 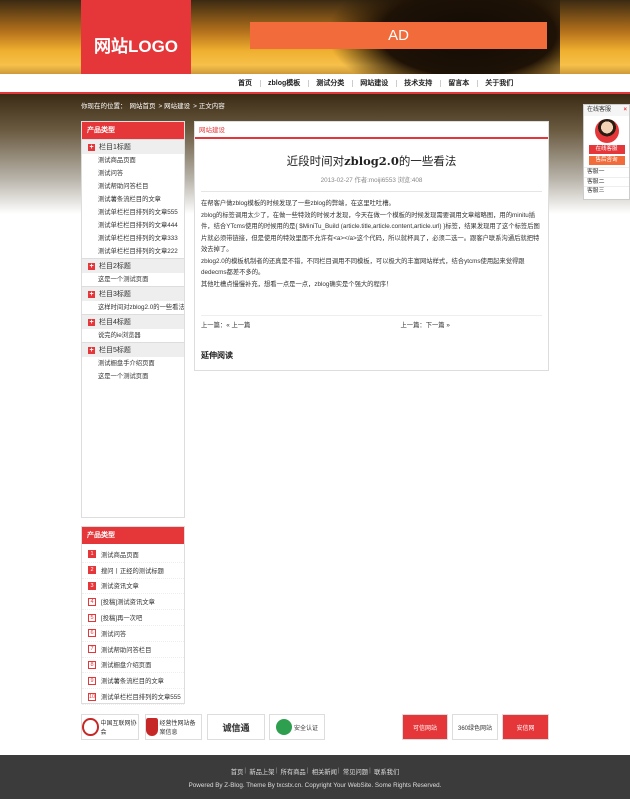 I want to click on list-item: 4 [投稿]测试资讯文章, so click(x=133, y=602).